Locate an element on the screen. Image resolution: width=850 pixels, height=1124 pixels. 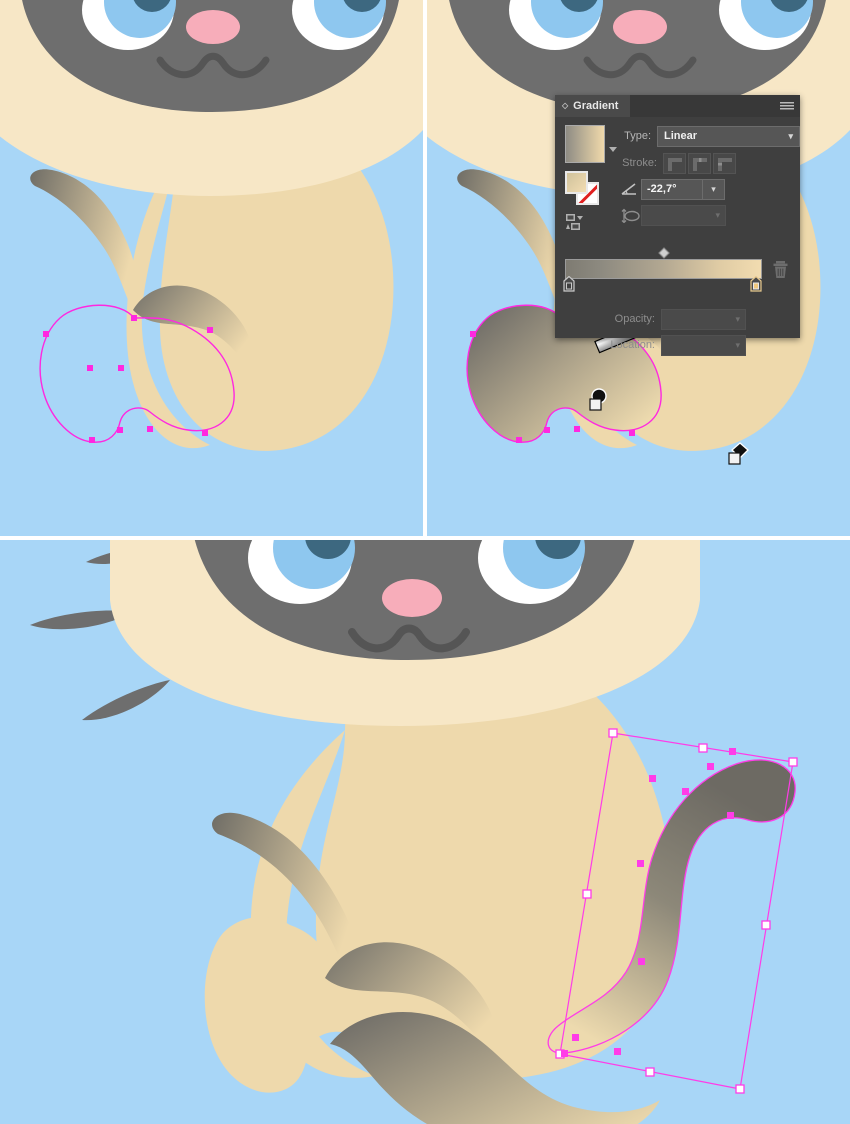
chevron-collapse-icon: ◇ is located at coordinates (565, 106).